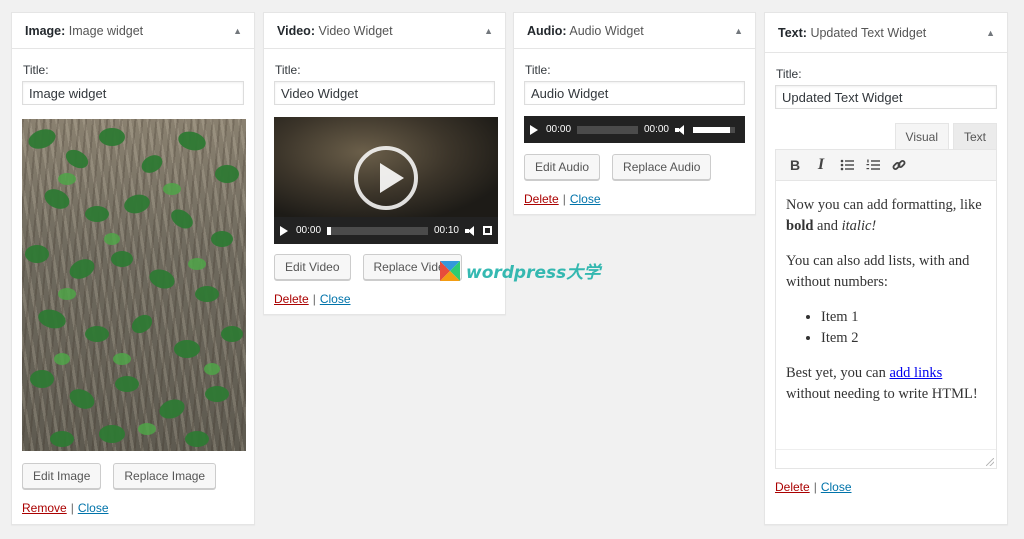 This screenshot has height=539, width=1024. I want to click on italic-icon: I, so click(821, 165).